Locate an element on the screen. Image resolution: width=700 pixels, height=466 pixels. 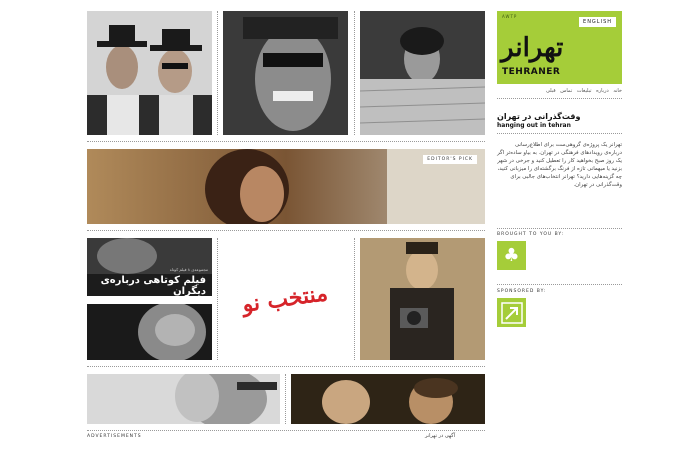
photo-two-men-hats is located at coordinates (149, 73).